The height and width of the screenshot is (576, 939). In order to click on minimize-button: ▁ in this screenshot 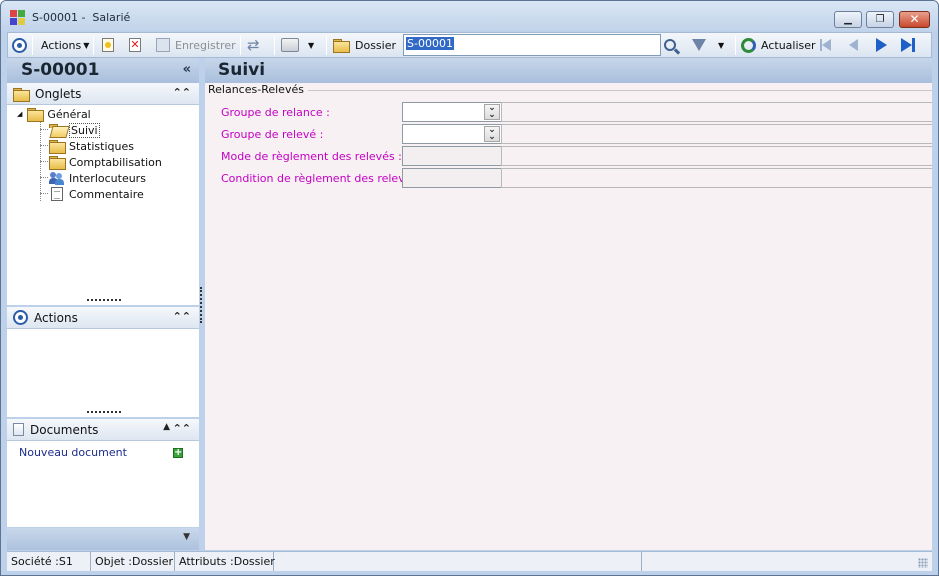, I will do `click(848, 19)`.